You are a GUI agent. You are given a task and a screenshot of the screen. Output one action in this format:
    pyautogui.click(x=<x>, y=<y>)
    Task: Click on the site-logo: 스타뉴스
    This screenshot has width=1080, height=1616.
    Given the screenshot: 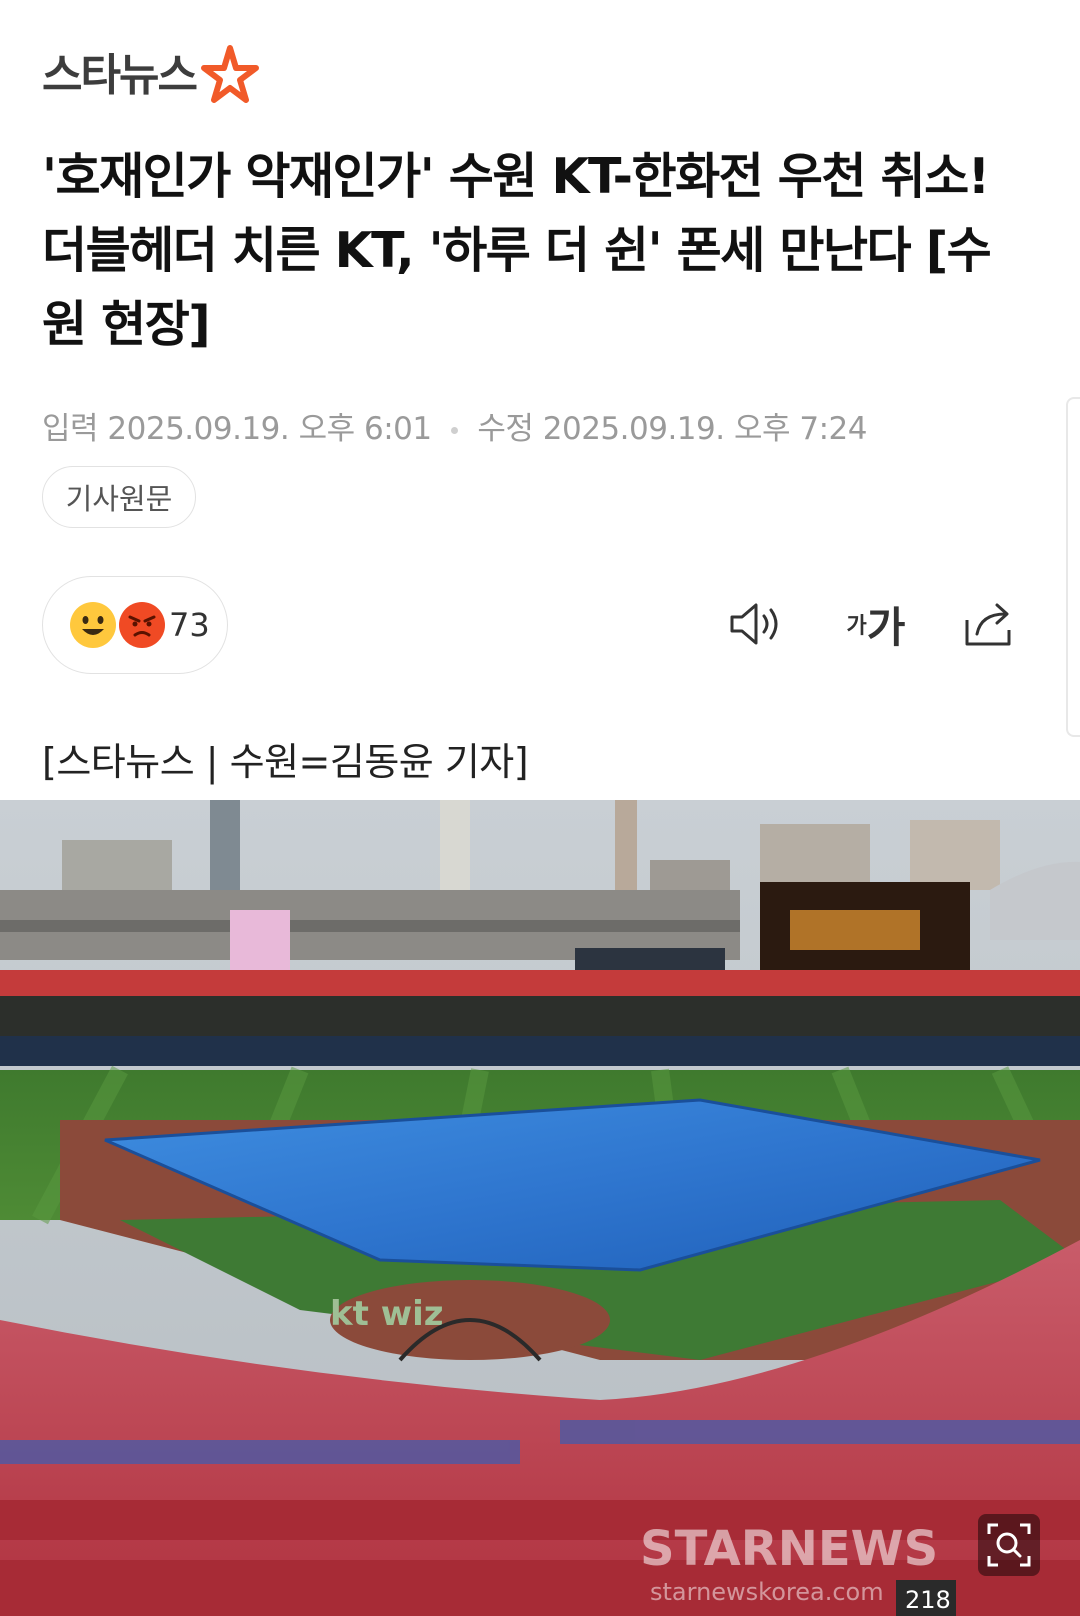 What is the action you would take?
    pyautogui.click(x=150, y=76)
    